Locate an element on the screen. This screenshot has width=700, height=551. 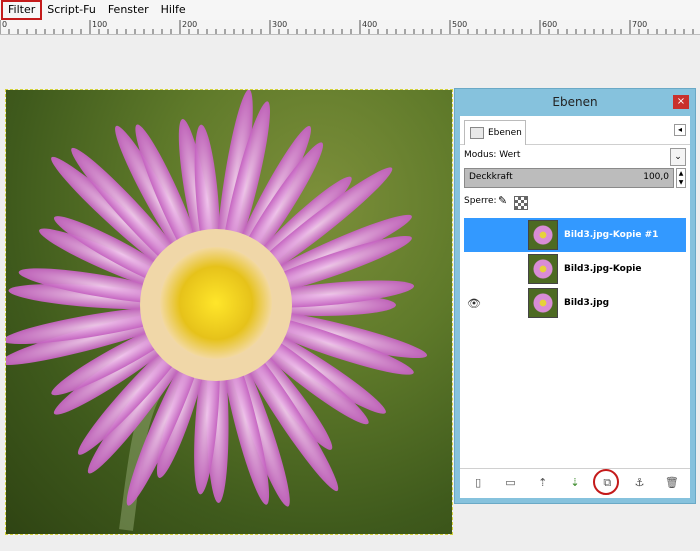
menu-filter: Filter is located at coordinates (21, 10).